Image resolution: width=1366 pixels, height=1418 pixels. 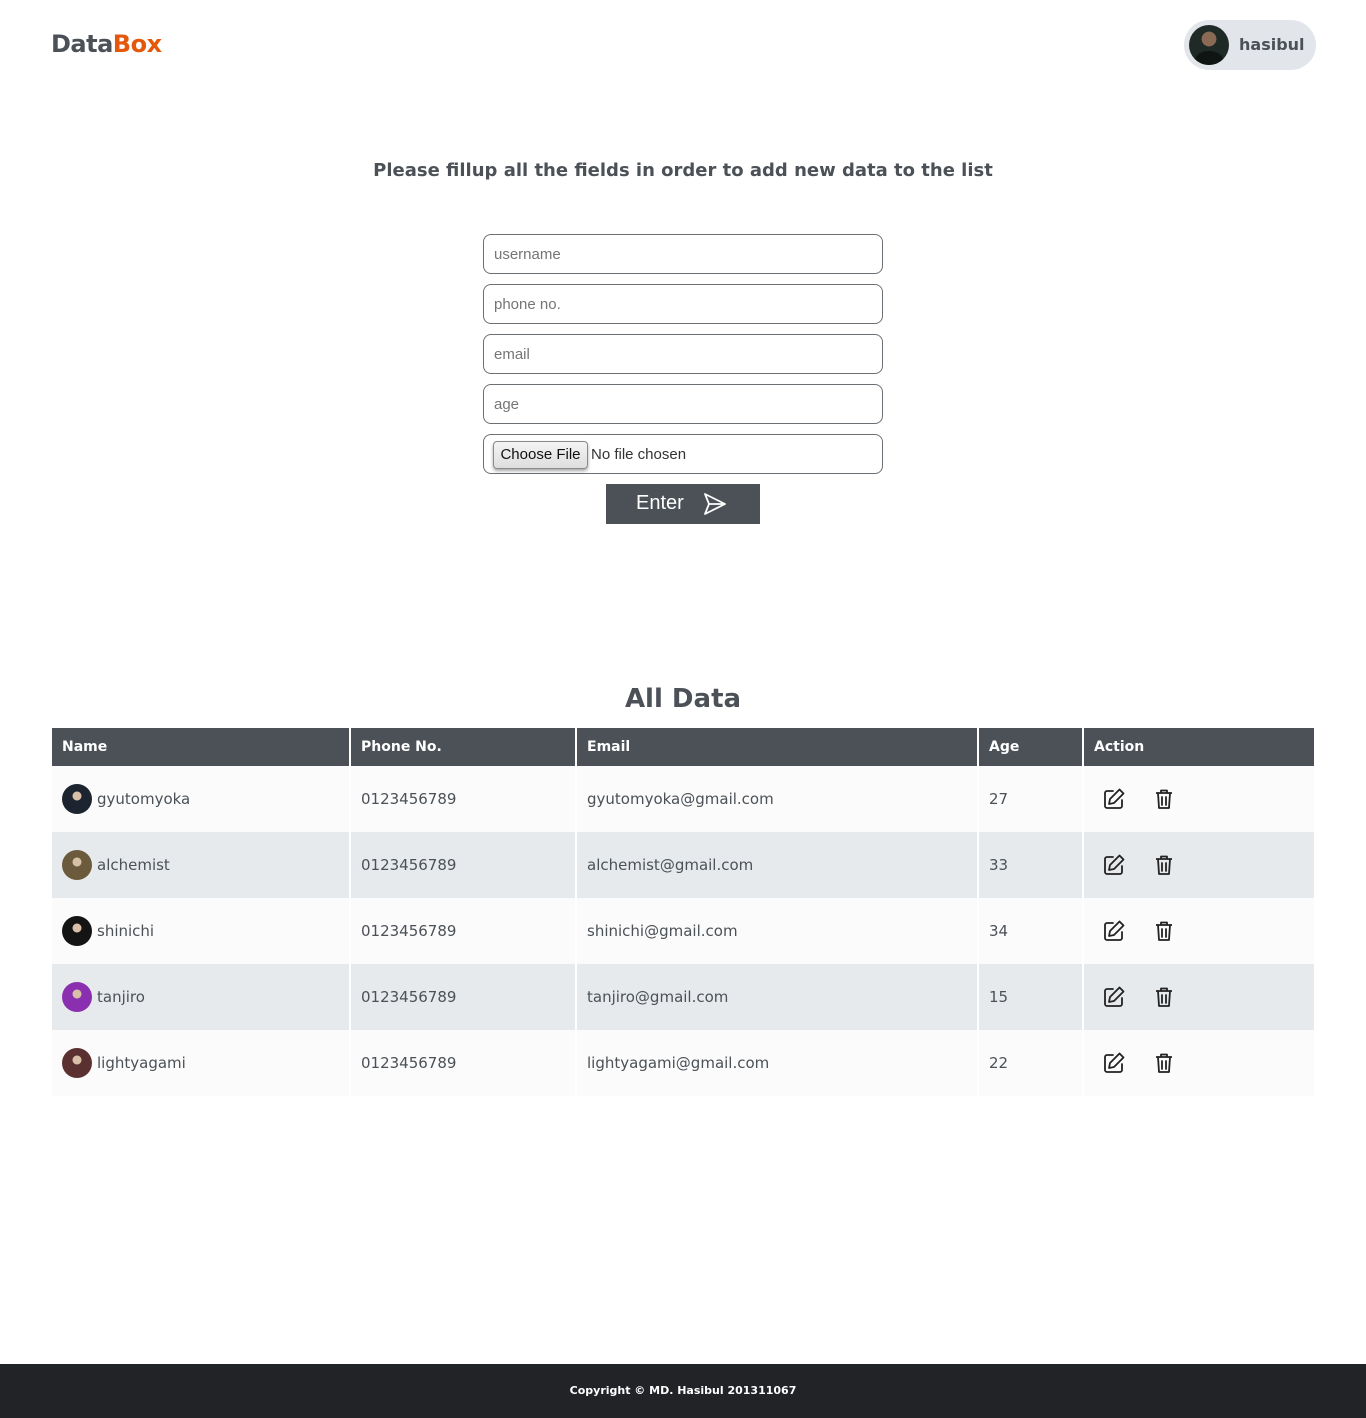 I want to click on cell-email: shinichi@gmail.com, so click(x=776, y=931).